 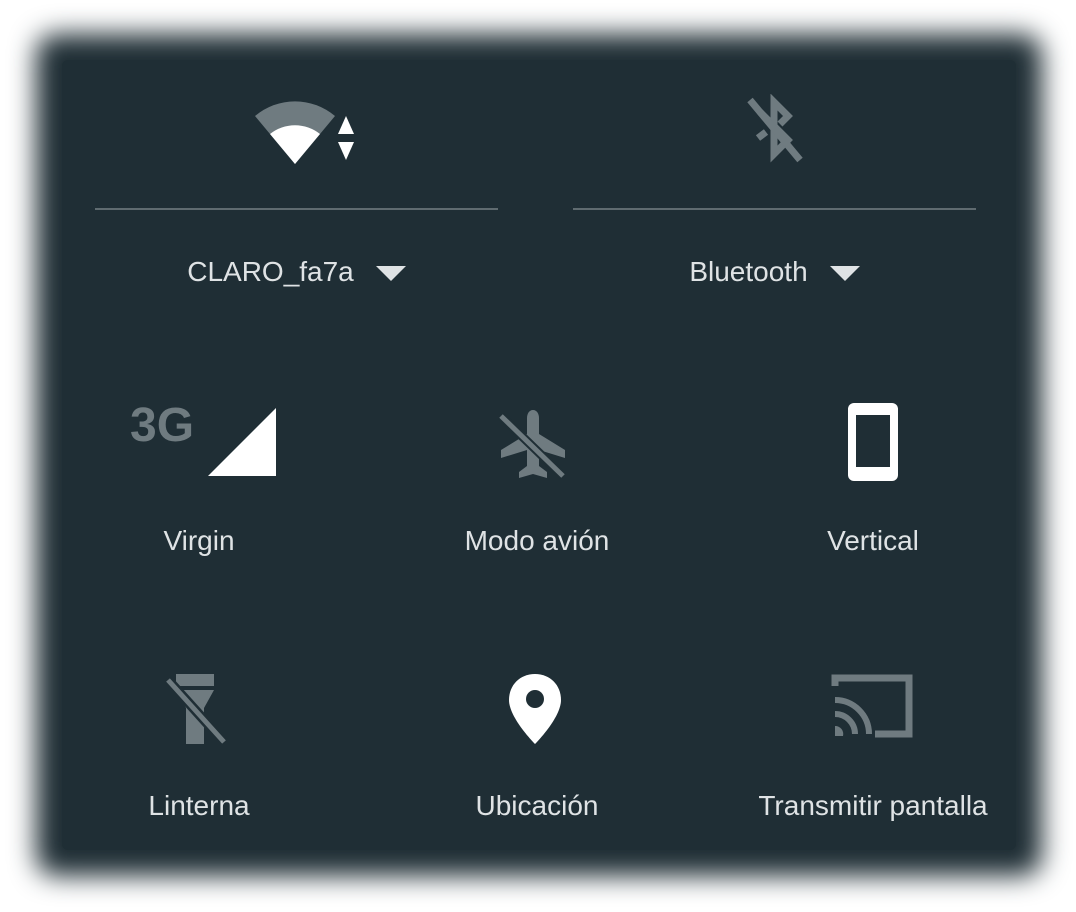 I want to click on tile-flashlight: Linterna, so click(x=200, y=765).